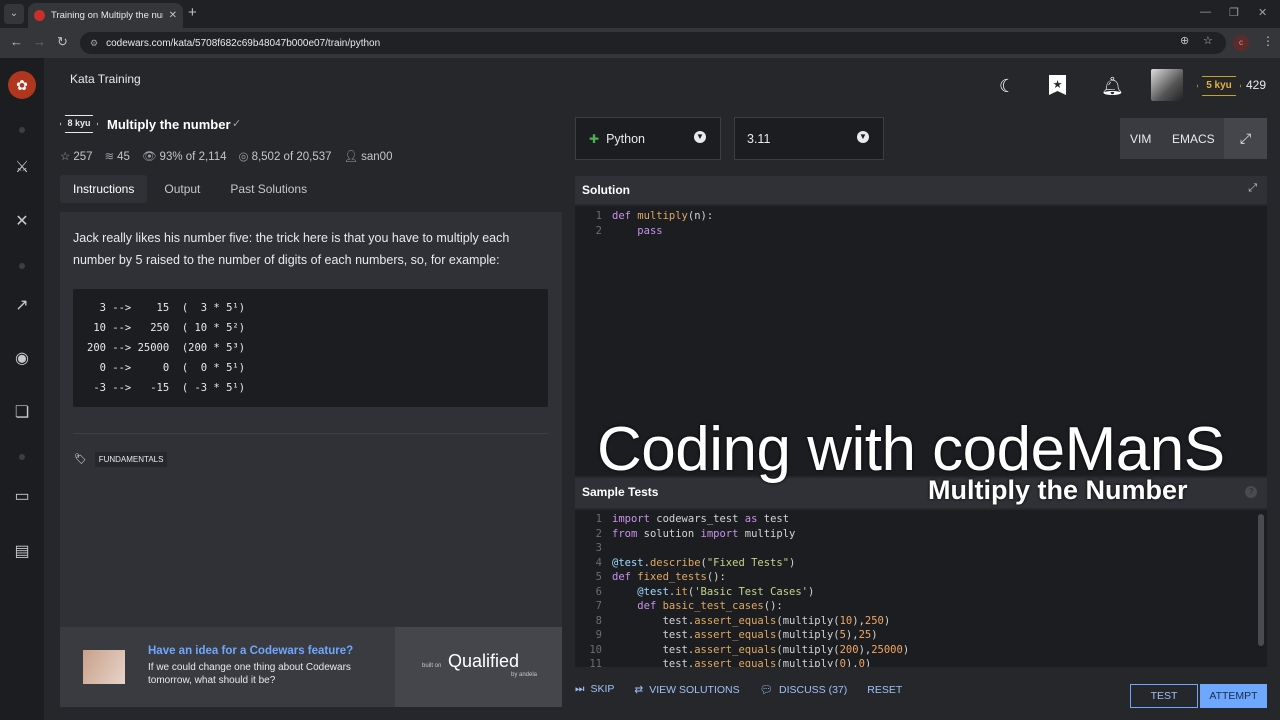  I want to click on browser-tab: Training on Multiply the numbe ✕, so click(105, 15).